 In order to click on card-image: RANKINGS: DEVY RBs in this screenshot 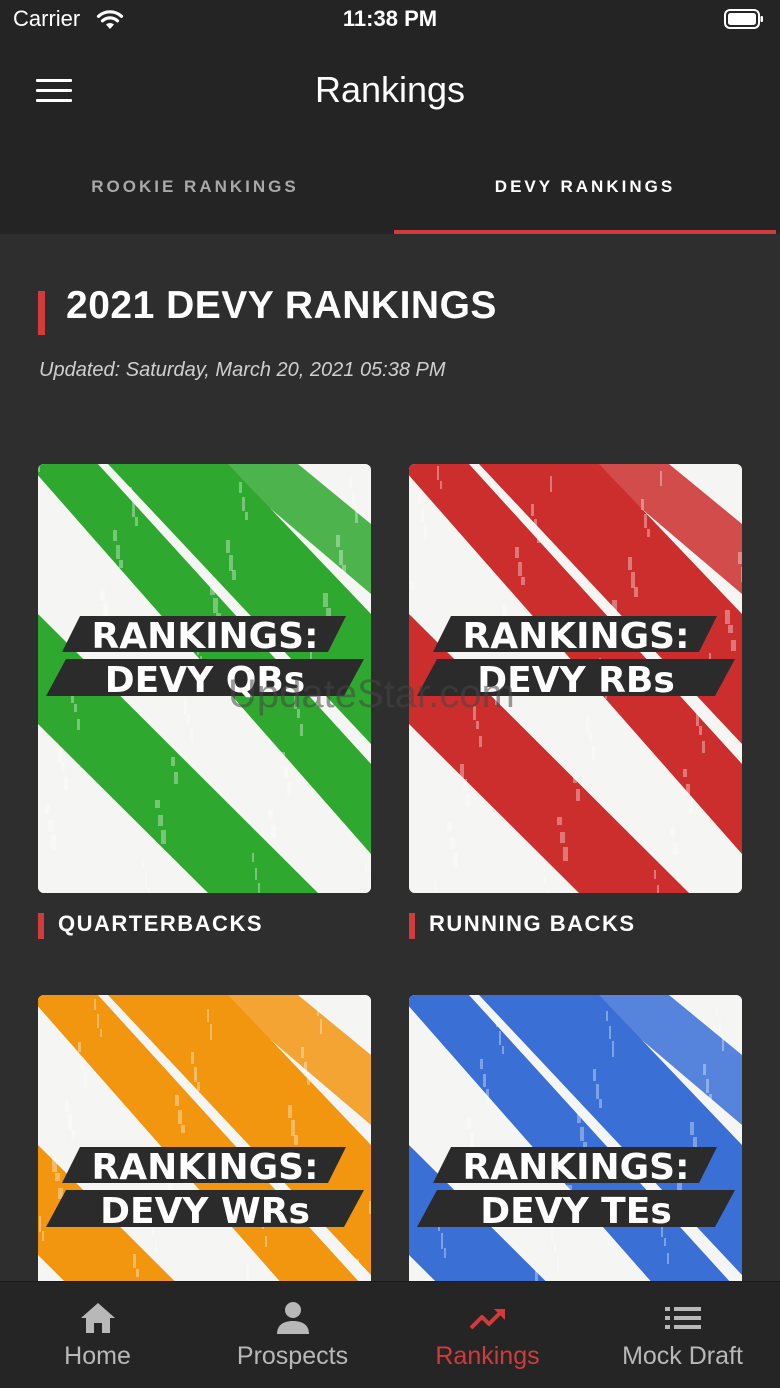, I will do `click(575, 678)`.